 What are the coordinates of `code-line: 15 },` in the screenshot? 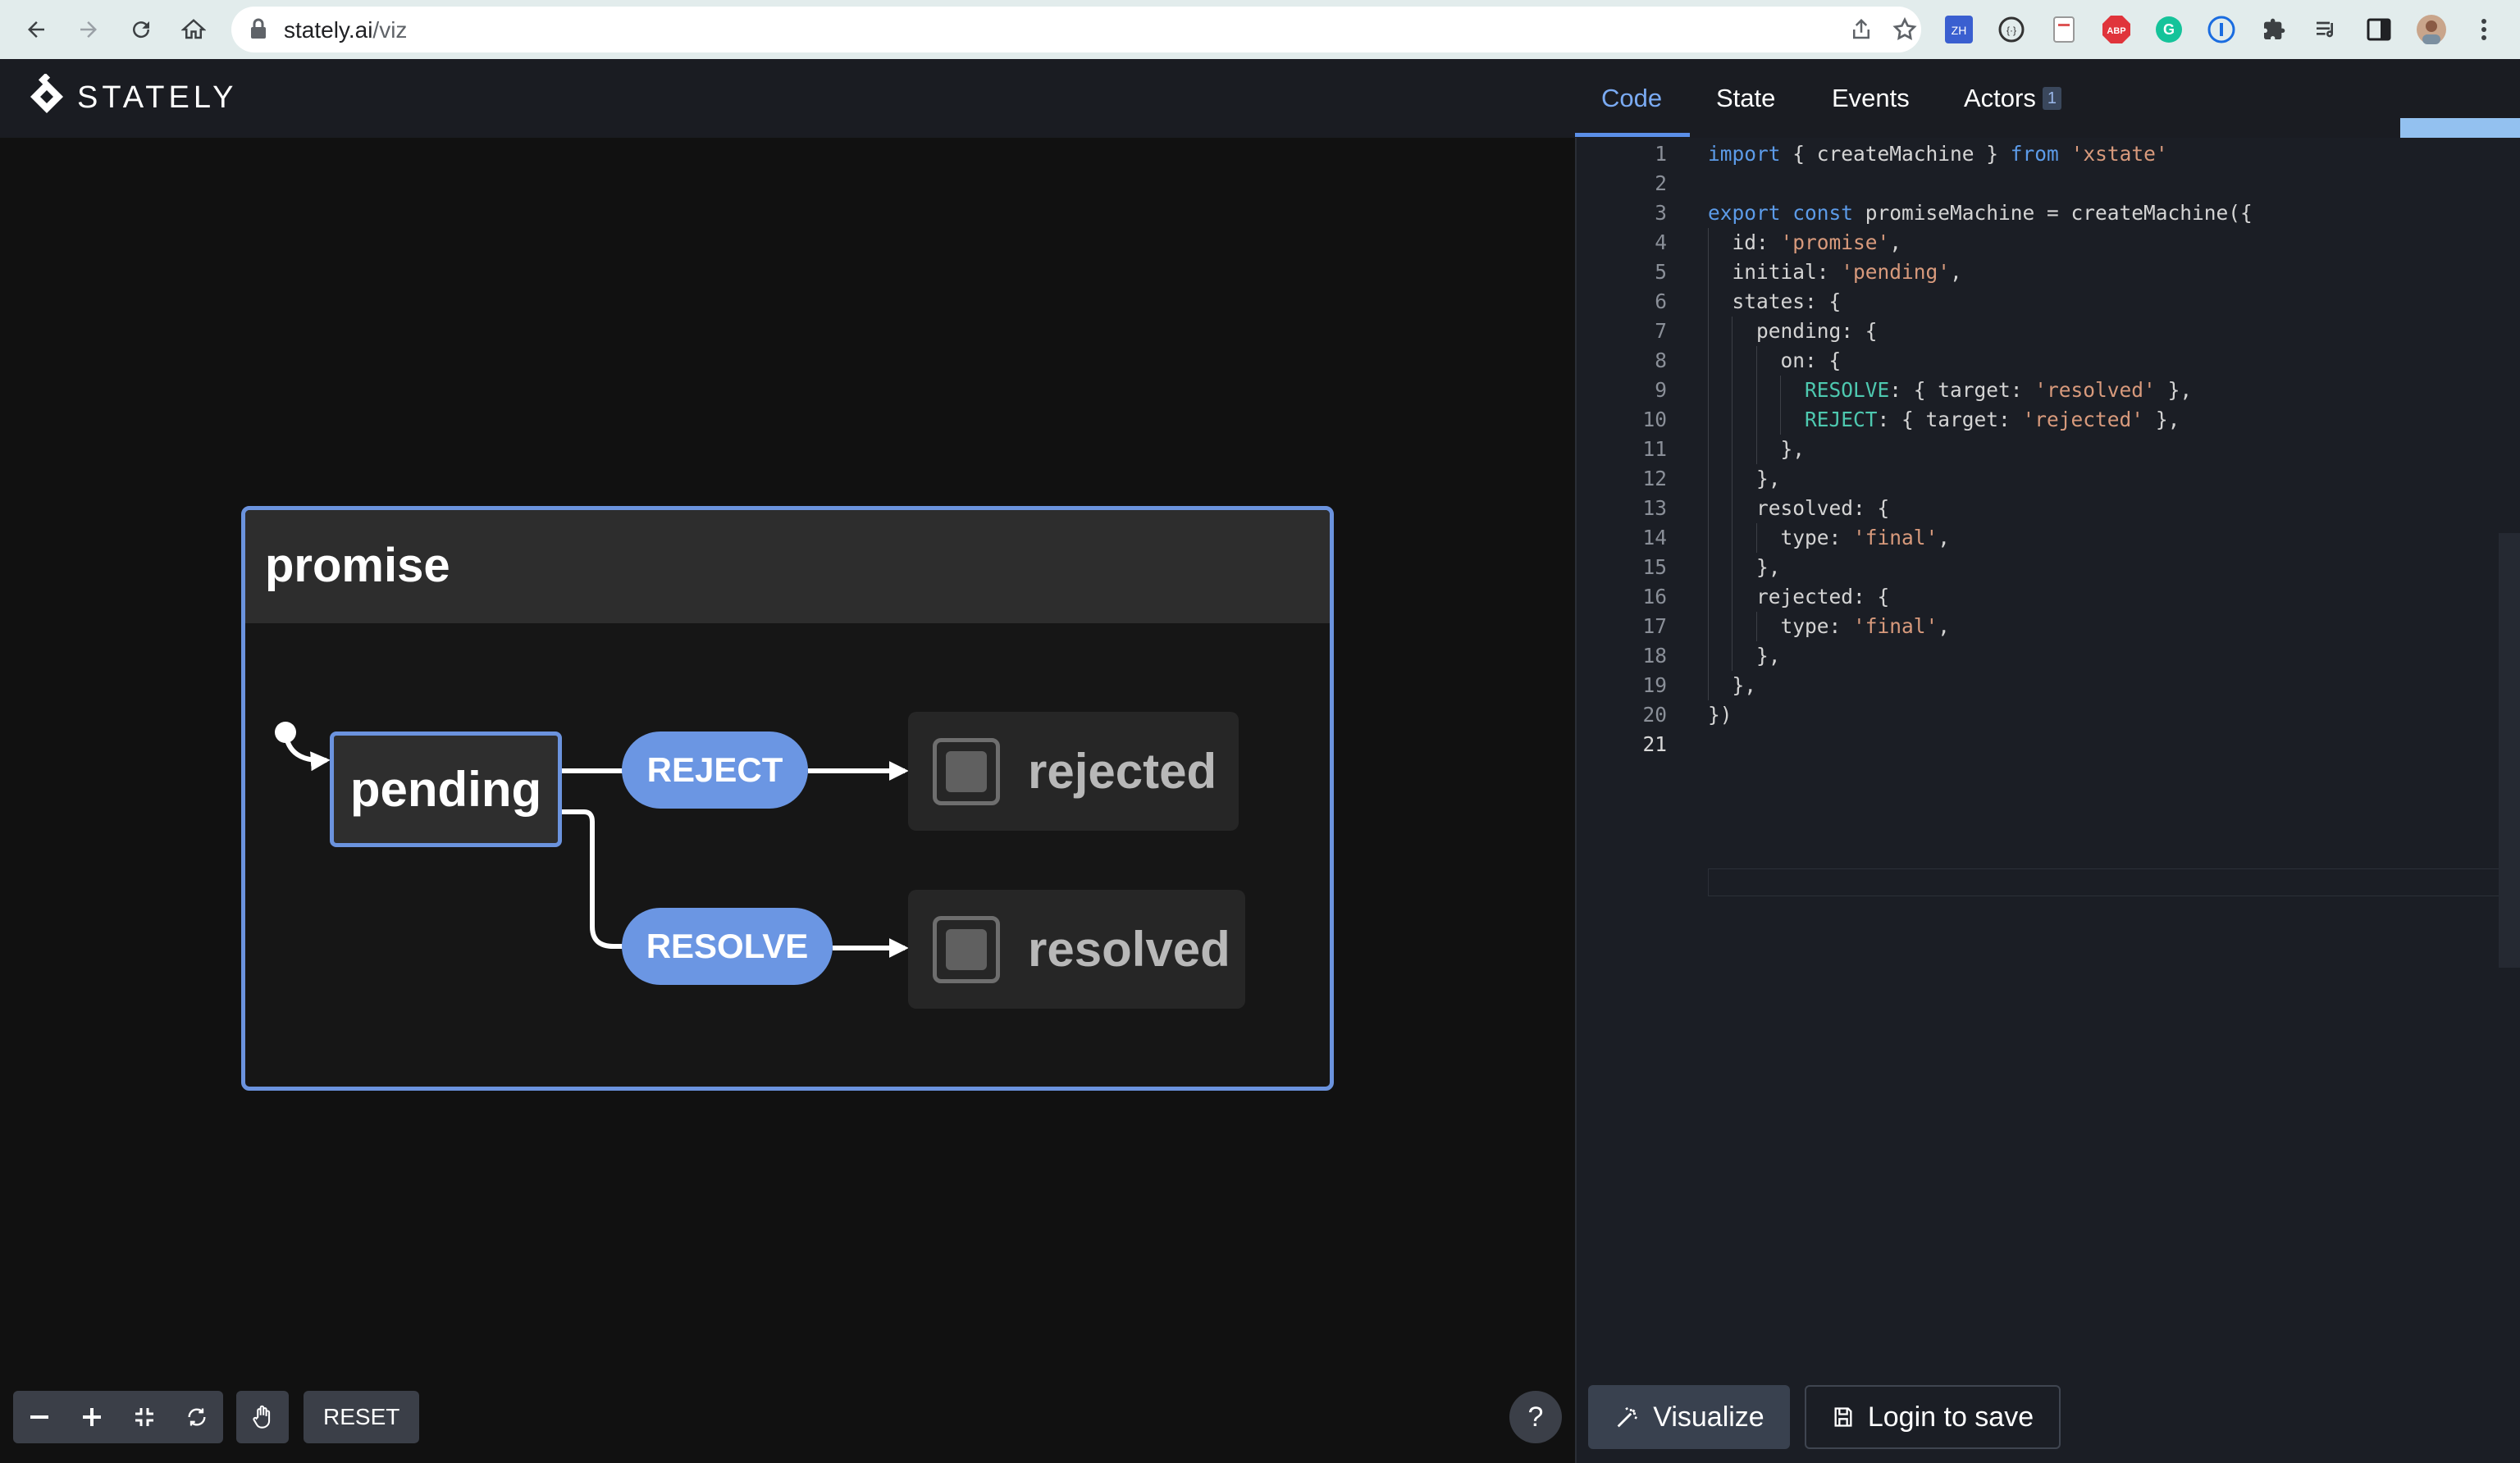 It's located at (2049, 567).